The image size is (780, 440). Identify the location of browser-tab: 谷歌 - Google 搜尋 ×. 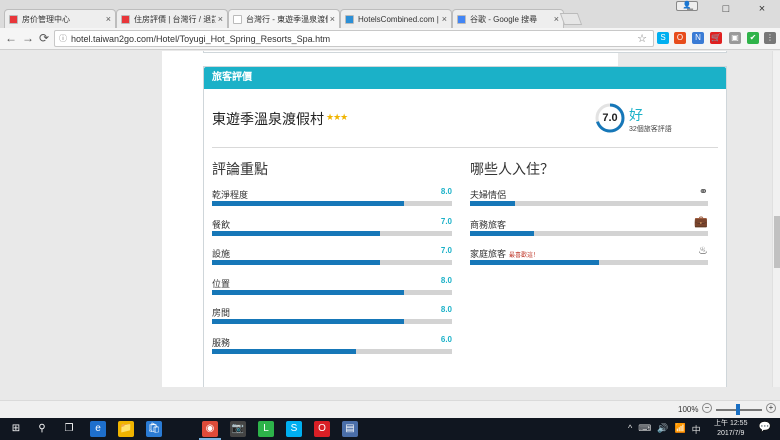
(508, 18).